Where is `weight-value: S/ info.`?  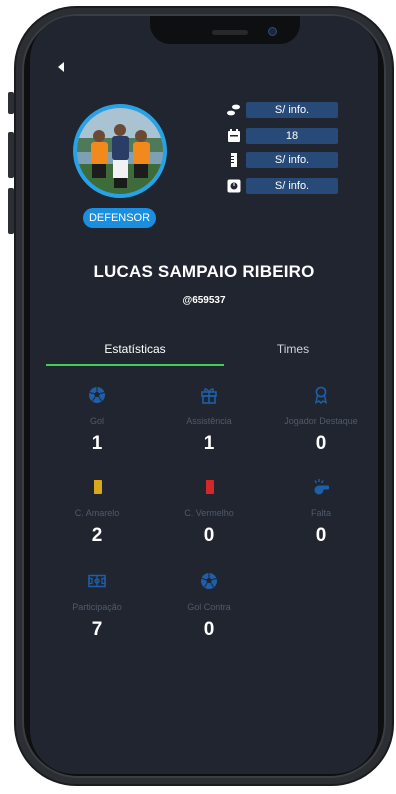 weight-value: S/ info. is located at coordinates (292, 186).